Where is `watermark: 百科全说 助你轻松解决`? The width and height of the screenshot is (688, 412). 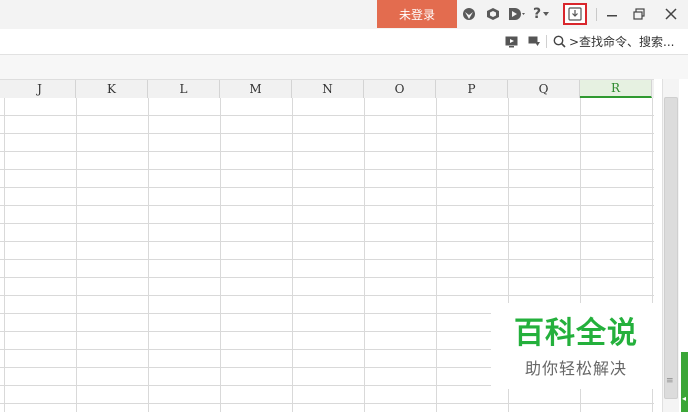
watermark: 百科全说 助你轻松解决 is located at coordinates (576, 346).